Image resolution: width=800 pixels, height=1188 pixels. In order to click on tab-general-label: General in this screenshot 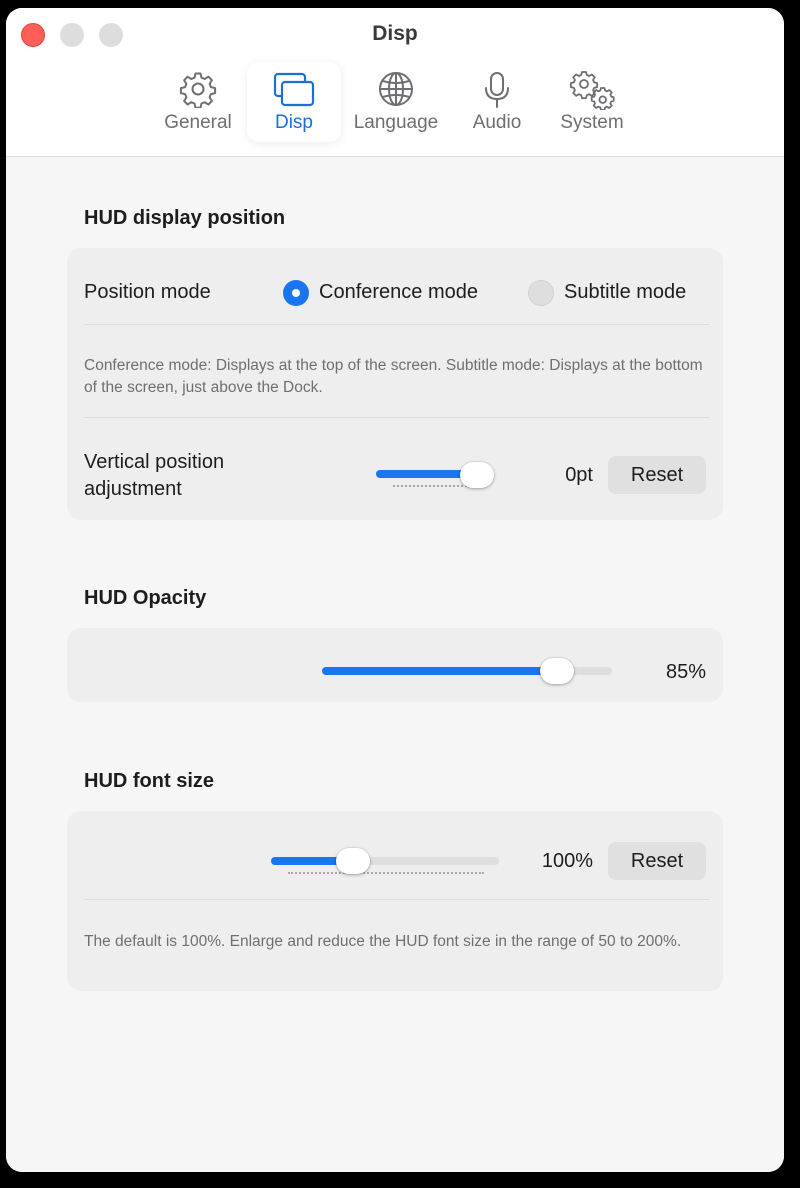, I will do `click(198, 122)`.